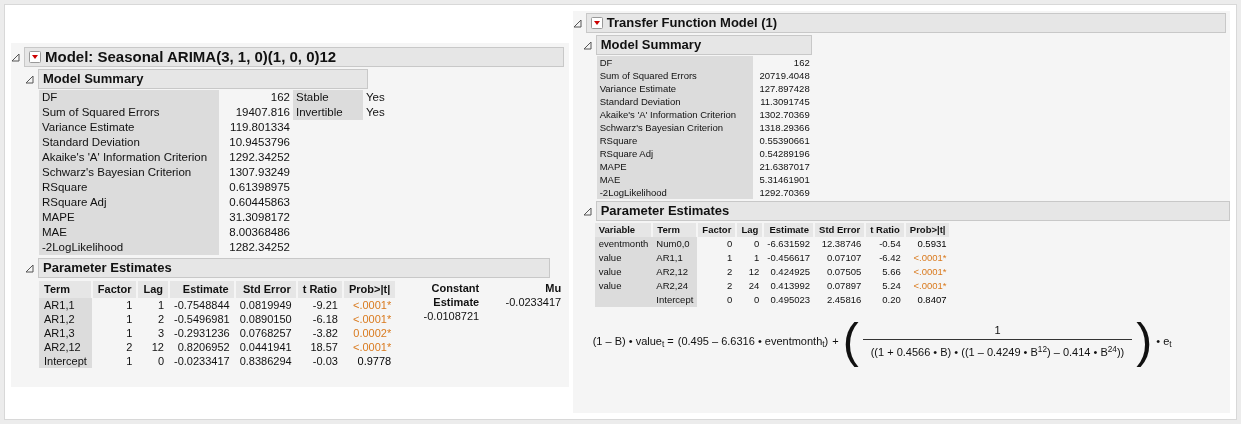 The width and height of the screenshot is (1241, 424). What do you see at coordinates (784, 114) in the screenshot?
I see `stat-value: 1302.70369` at bounding box center [784, 114].